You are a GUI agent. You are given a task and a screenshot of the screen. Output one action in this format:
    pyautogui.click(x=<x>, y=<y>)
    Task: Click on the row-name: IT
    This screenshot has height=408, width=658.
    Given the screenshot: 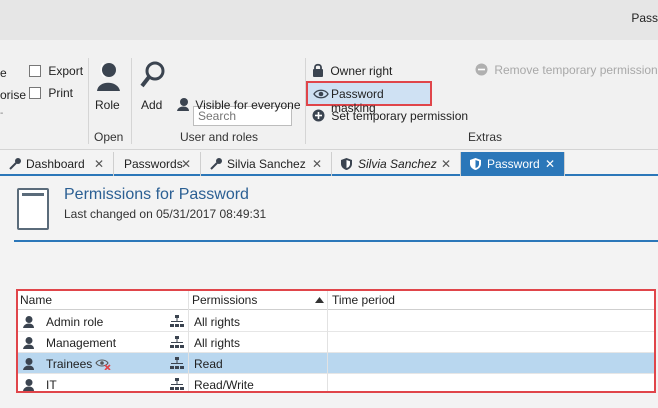 What is the action you would take?
    pyautogui.click(x=51, y=385)
    